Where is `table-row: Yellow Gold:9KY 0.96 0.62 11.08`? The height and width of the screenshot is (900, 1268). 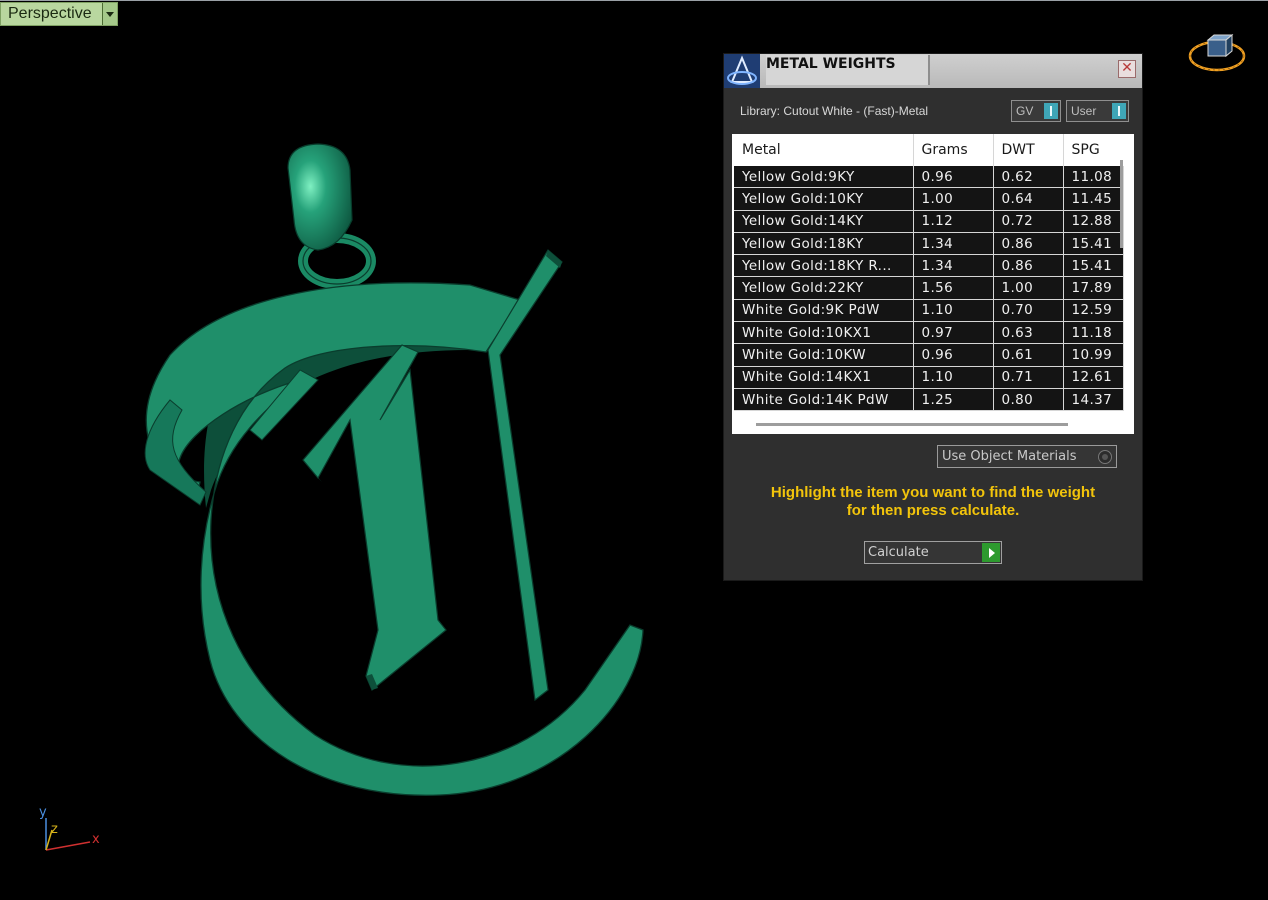
table-row: Yellow Gold:9KY 0.96 0.62 11.08 is located at coordinates (929, 177).